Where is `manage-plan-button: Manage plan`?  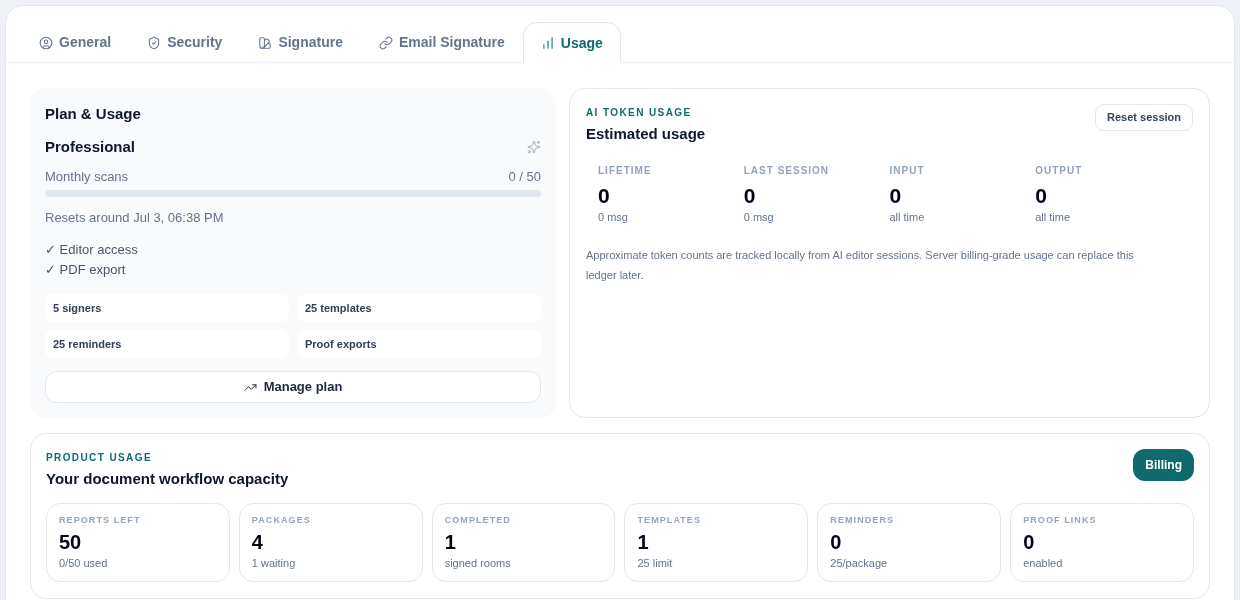
manage-plan-button: Manage plan is located at coordinates (293, 387).